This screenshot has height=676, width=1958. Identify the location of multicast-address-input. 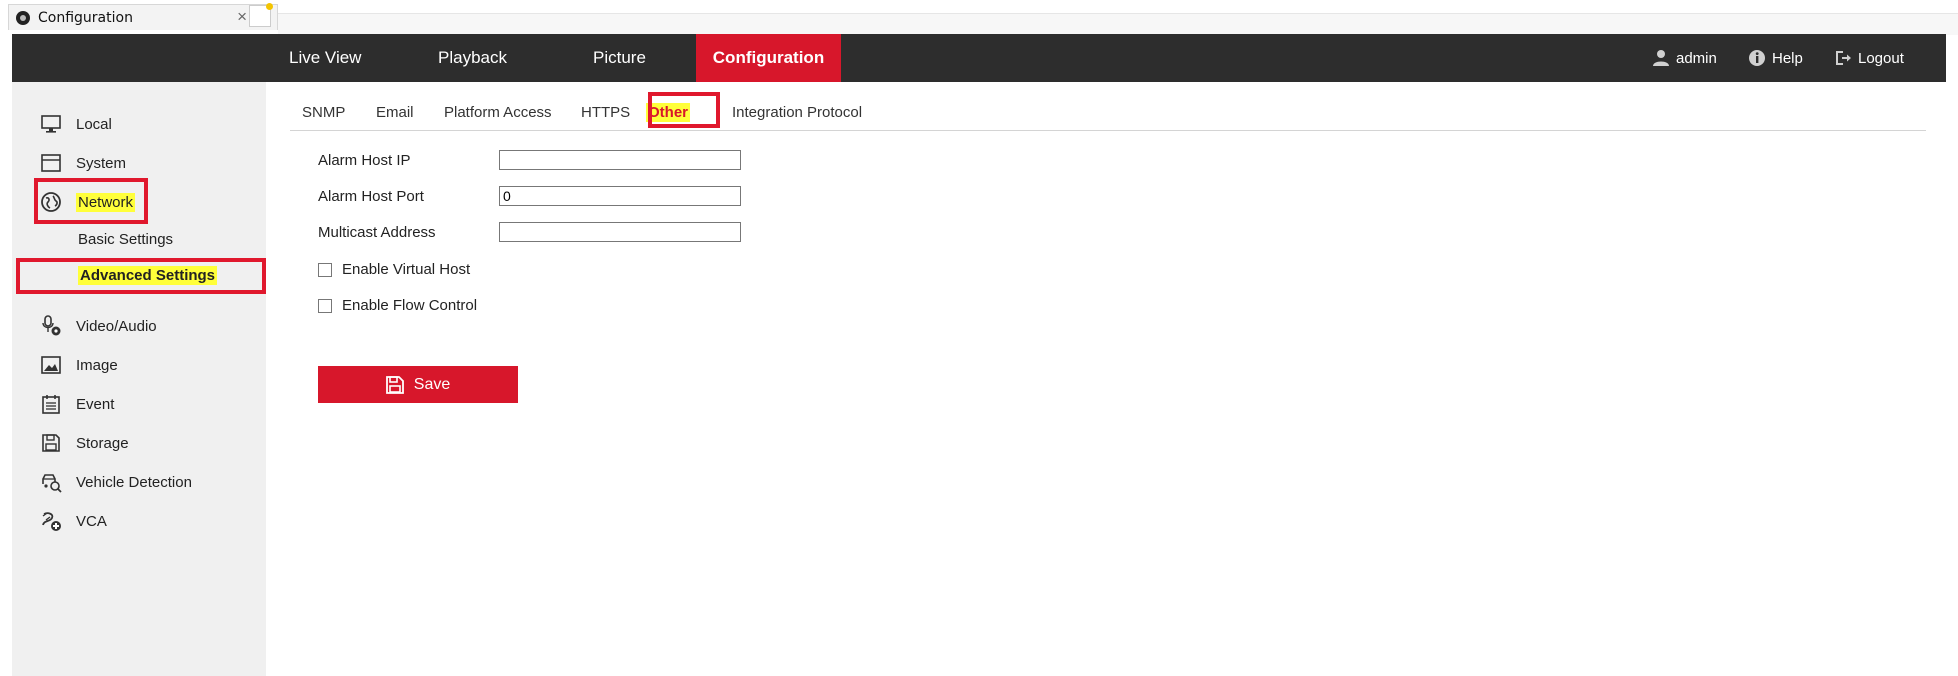
(620, 232).